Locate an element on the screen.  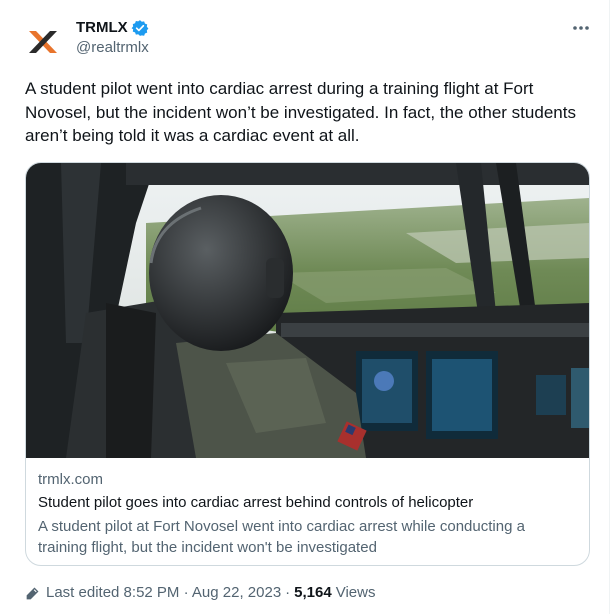
views-count: 5,164 is located at coordinates (313, 592).